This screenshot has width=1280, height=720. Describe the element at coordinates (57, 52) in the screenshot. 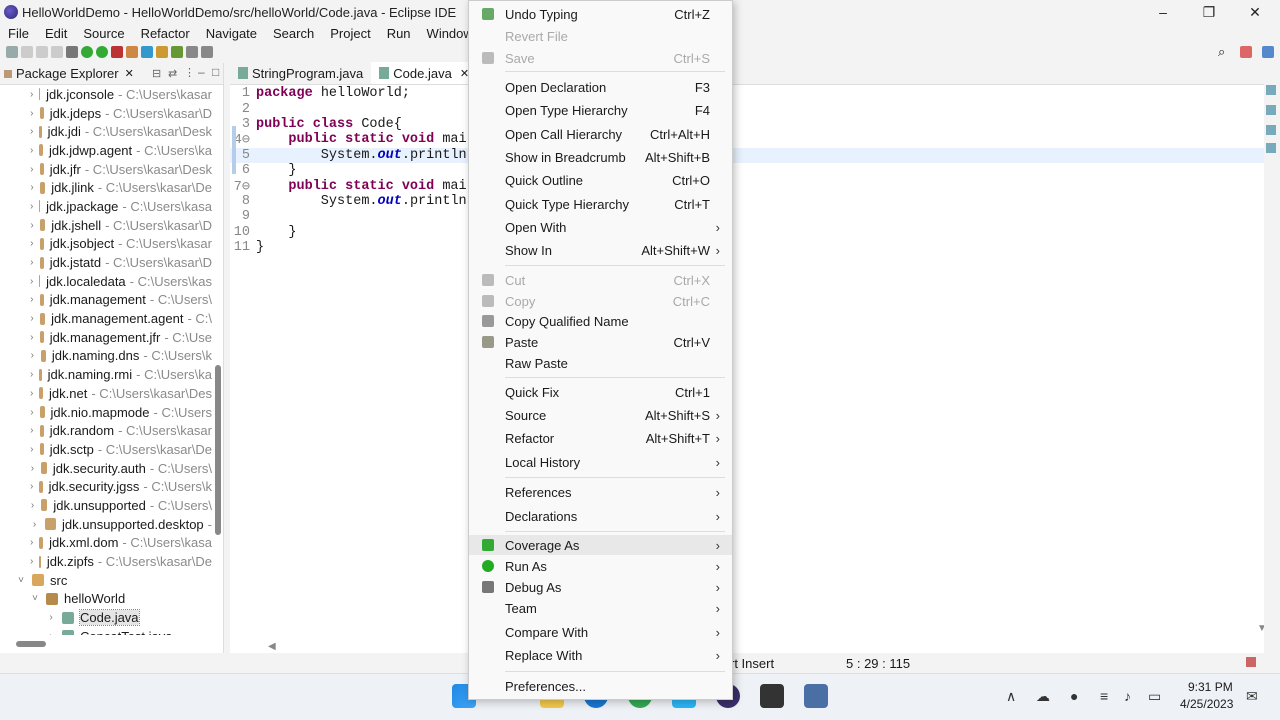

I see `print-icon` at that location.